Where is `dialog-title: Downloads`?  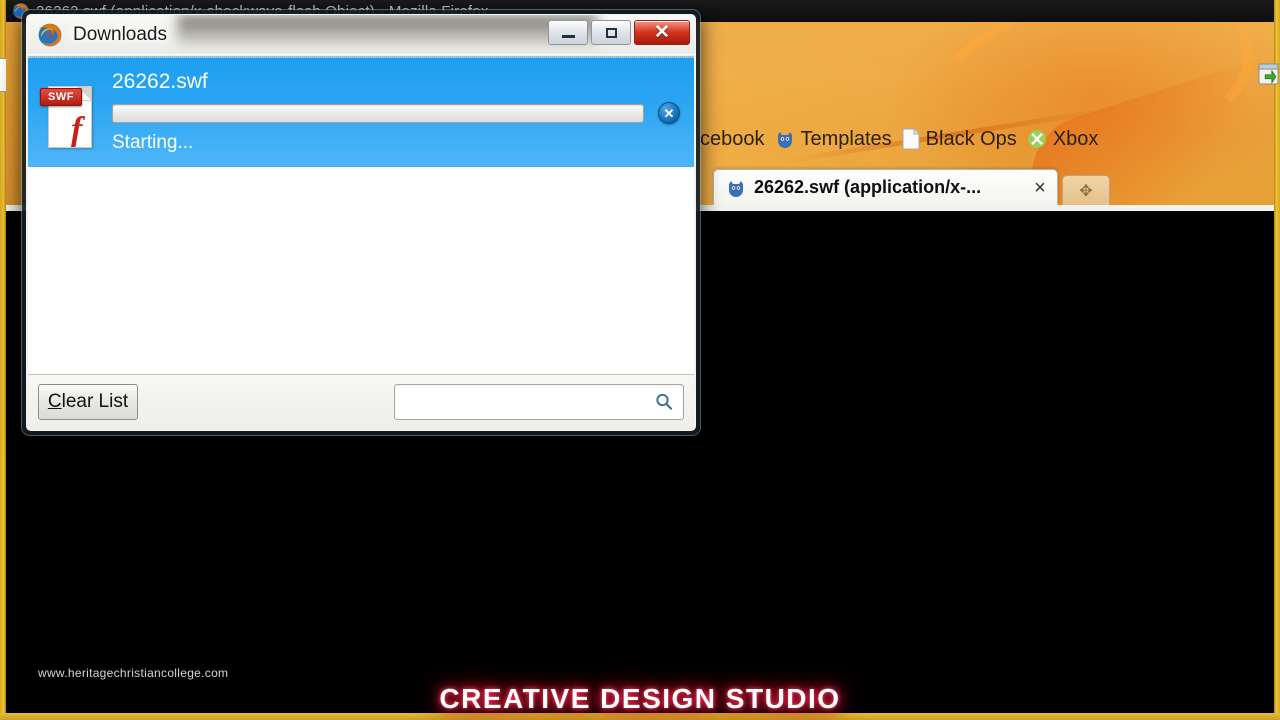 dialog-title: Downloads is located at coordinates (120, 34).